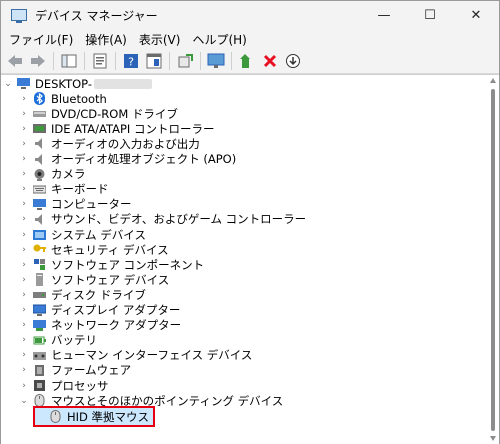 The width and height of the screenshot is (500, 444). I want to click on tree-category: › オーディオの入力および出力, so click(109, 143).